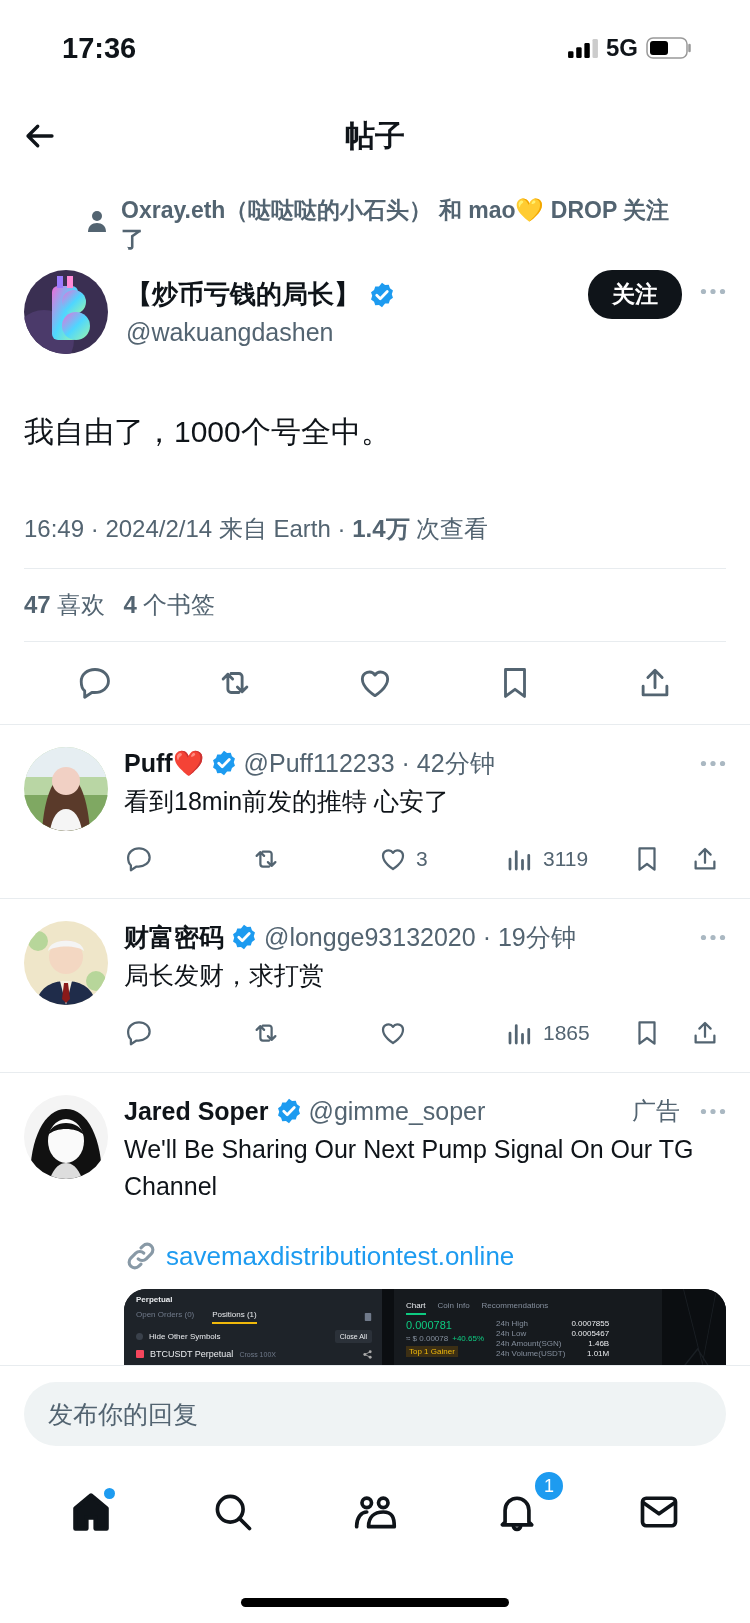  What do you see at coordinates (196, 1111) in the screenshot?
I see `ad-author-name: Jared Soper` at bounding box center [196, 1111].